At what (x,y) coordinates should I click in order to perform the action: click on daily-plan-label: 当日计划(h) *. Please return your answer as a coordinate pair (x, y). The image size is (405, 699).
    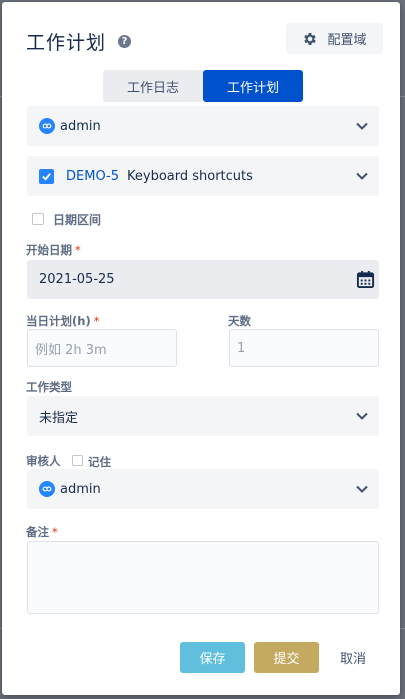
    Looking at the image, I should click on (63, 321).